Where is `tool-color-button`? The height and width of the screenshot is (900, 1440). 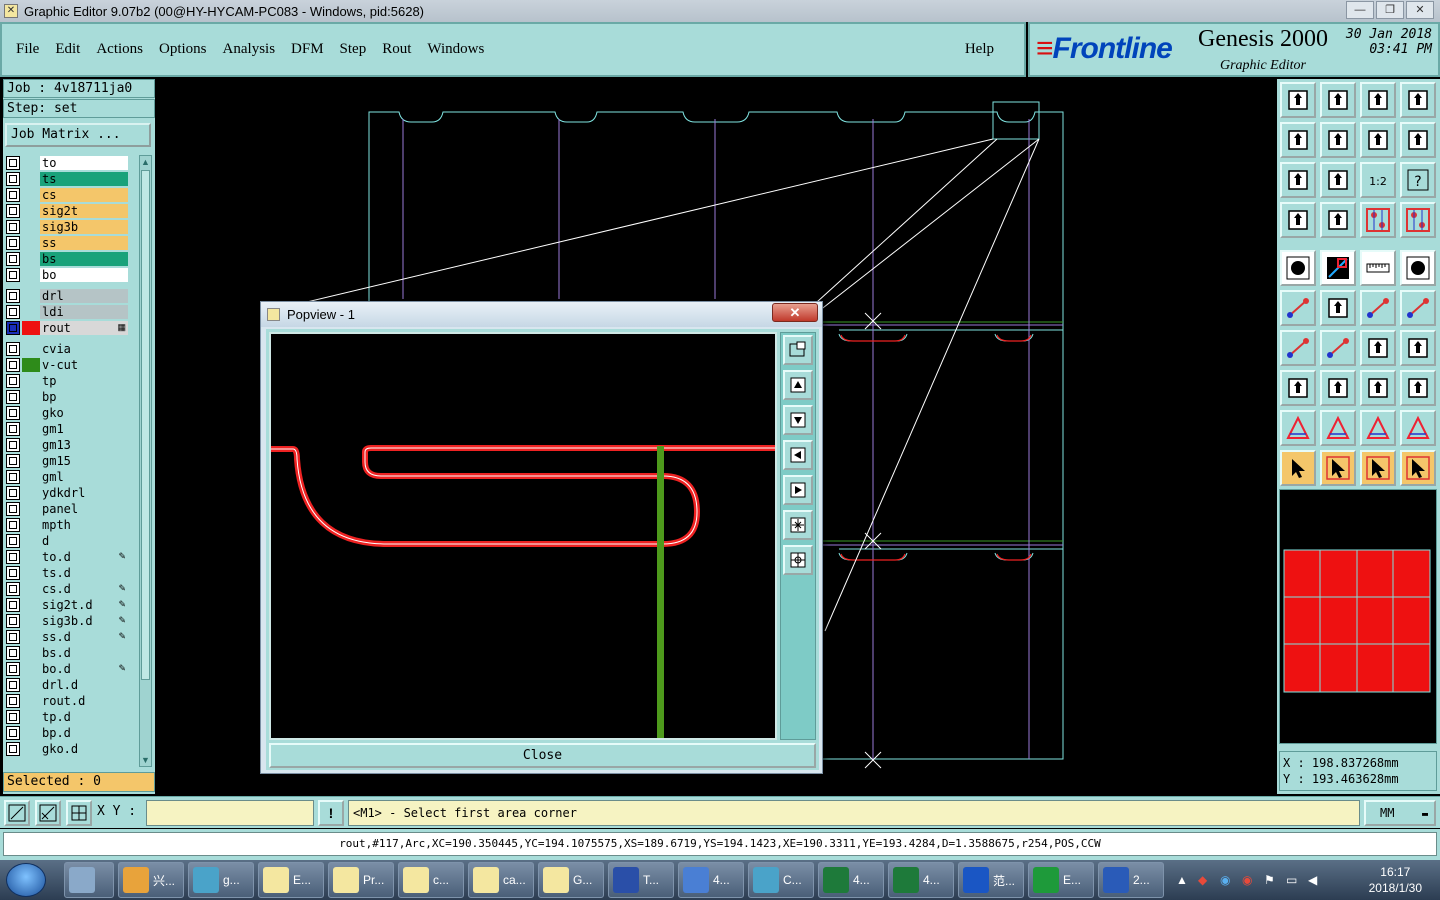 tool-color-button is located at coordinates (1338, 268).